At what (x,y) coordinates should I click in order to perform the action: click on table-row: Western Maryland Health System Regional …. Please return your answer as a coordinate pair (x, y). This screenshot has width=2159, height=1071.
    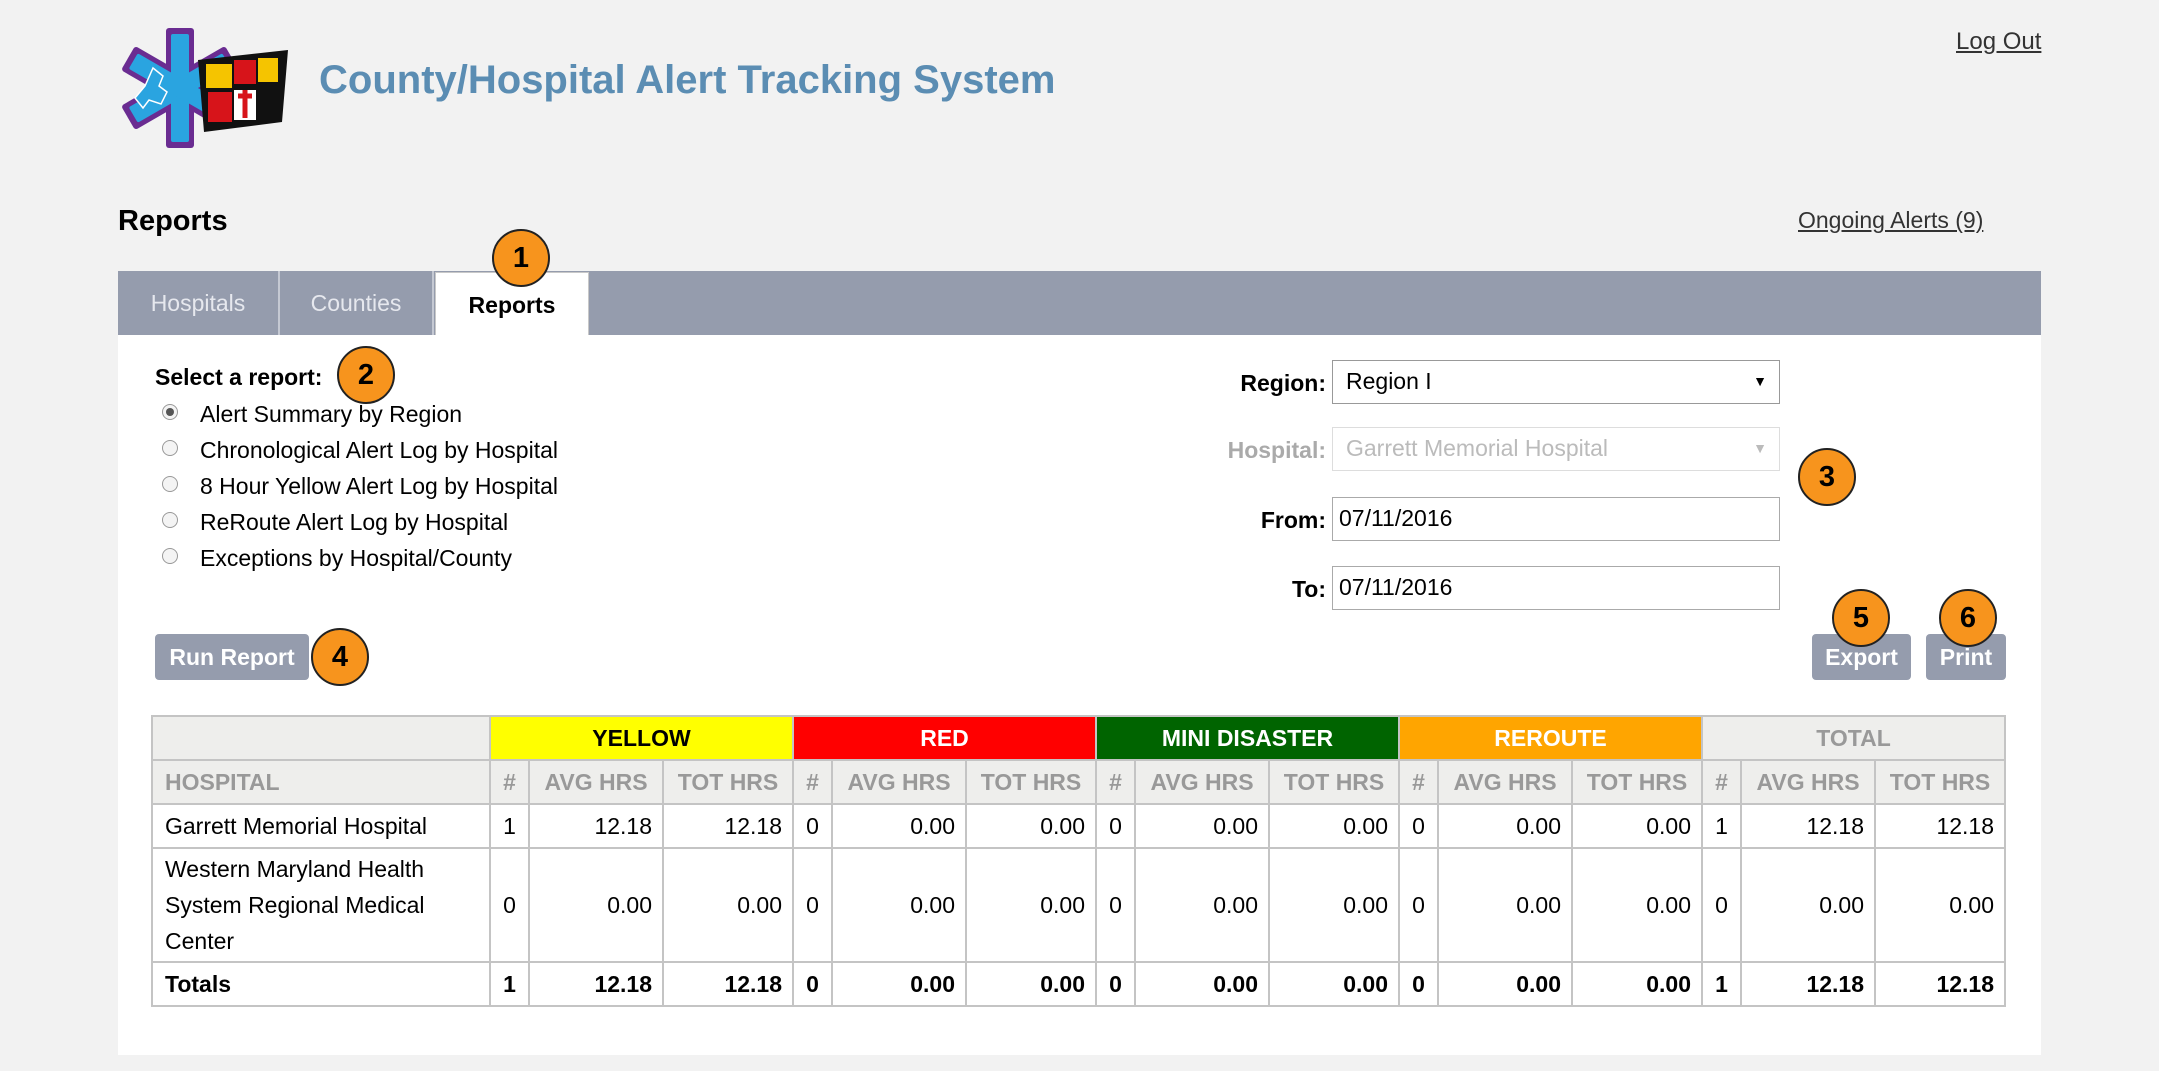
    Looking at the image, I should click on (1078, 905).